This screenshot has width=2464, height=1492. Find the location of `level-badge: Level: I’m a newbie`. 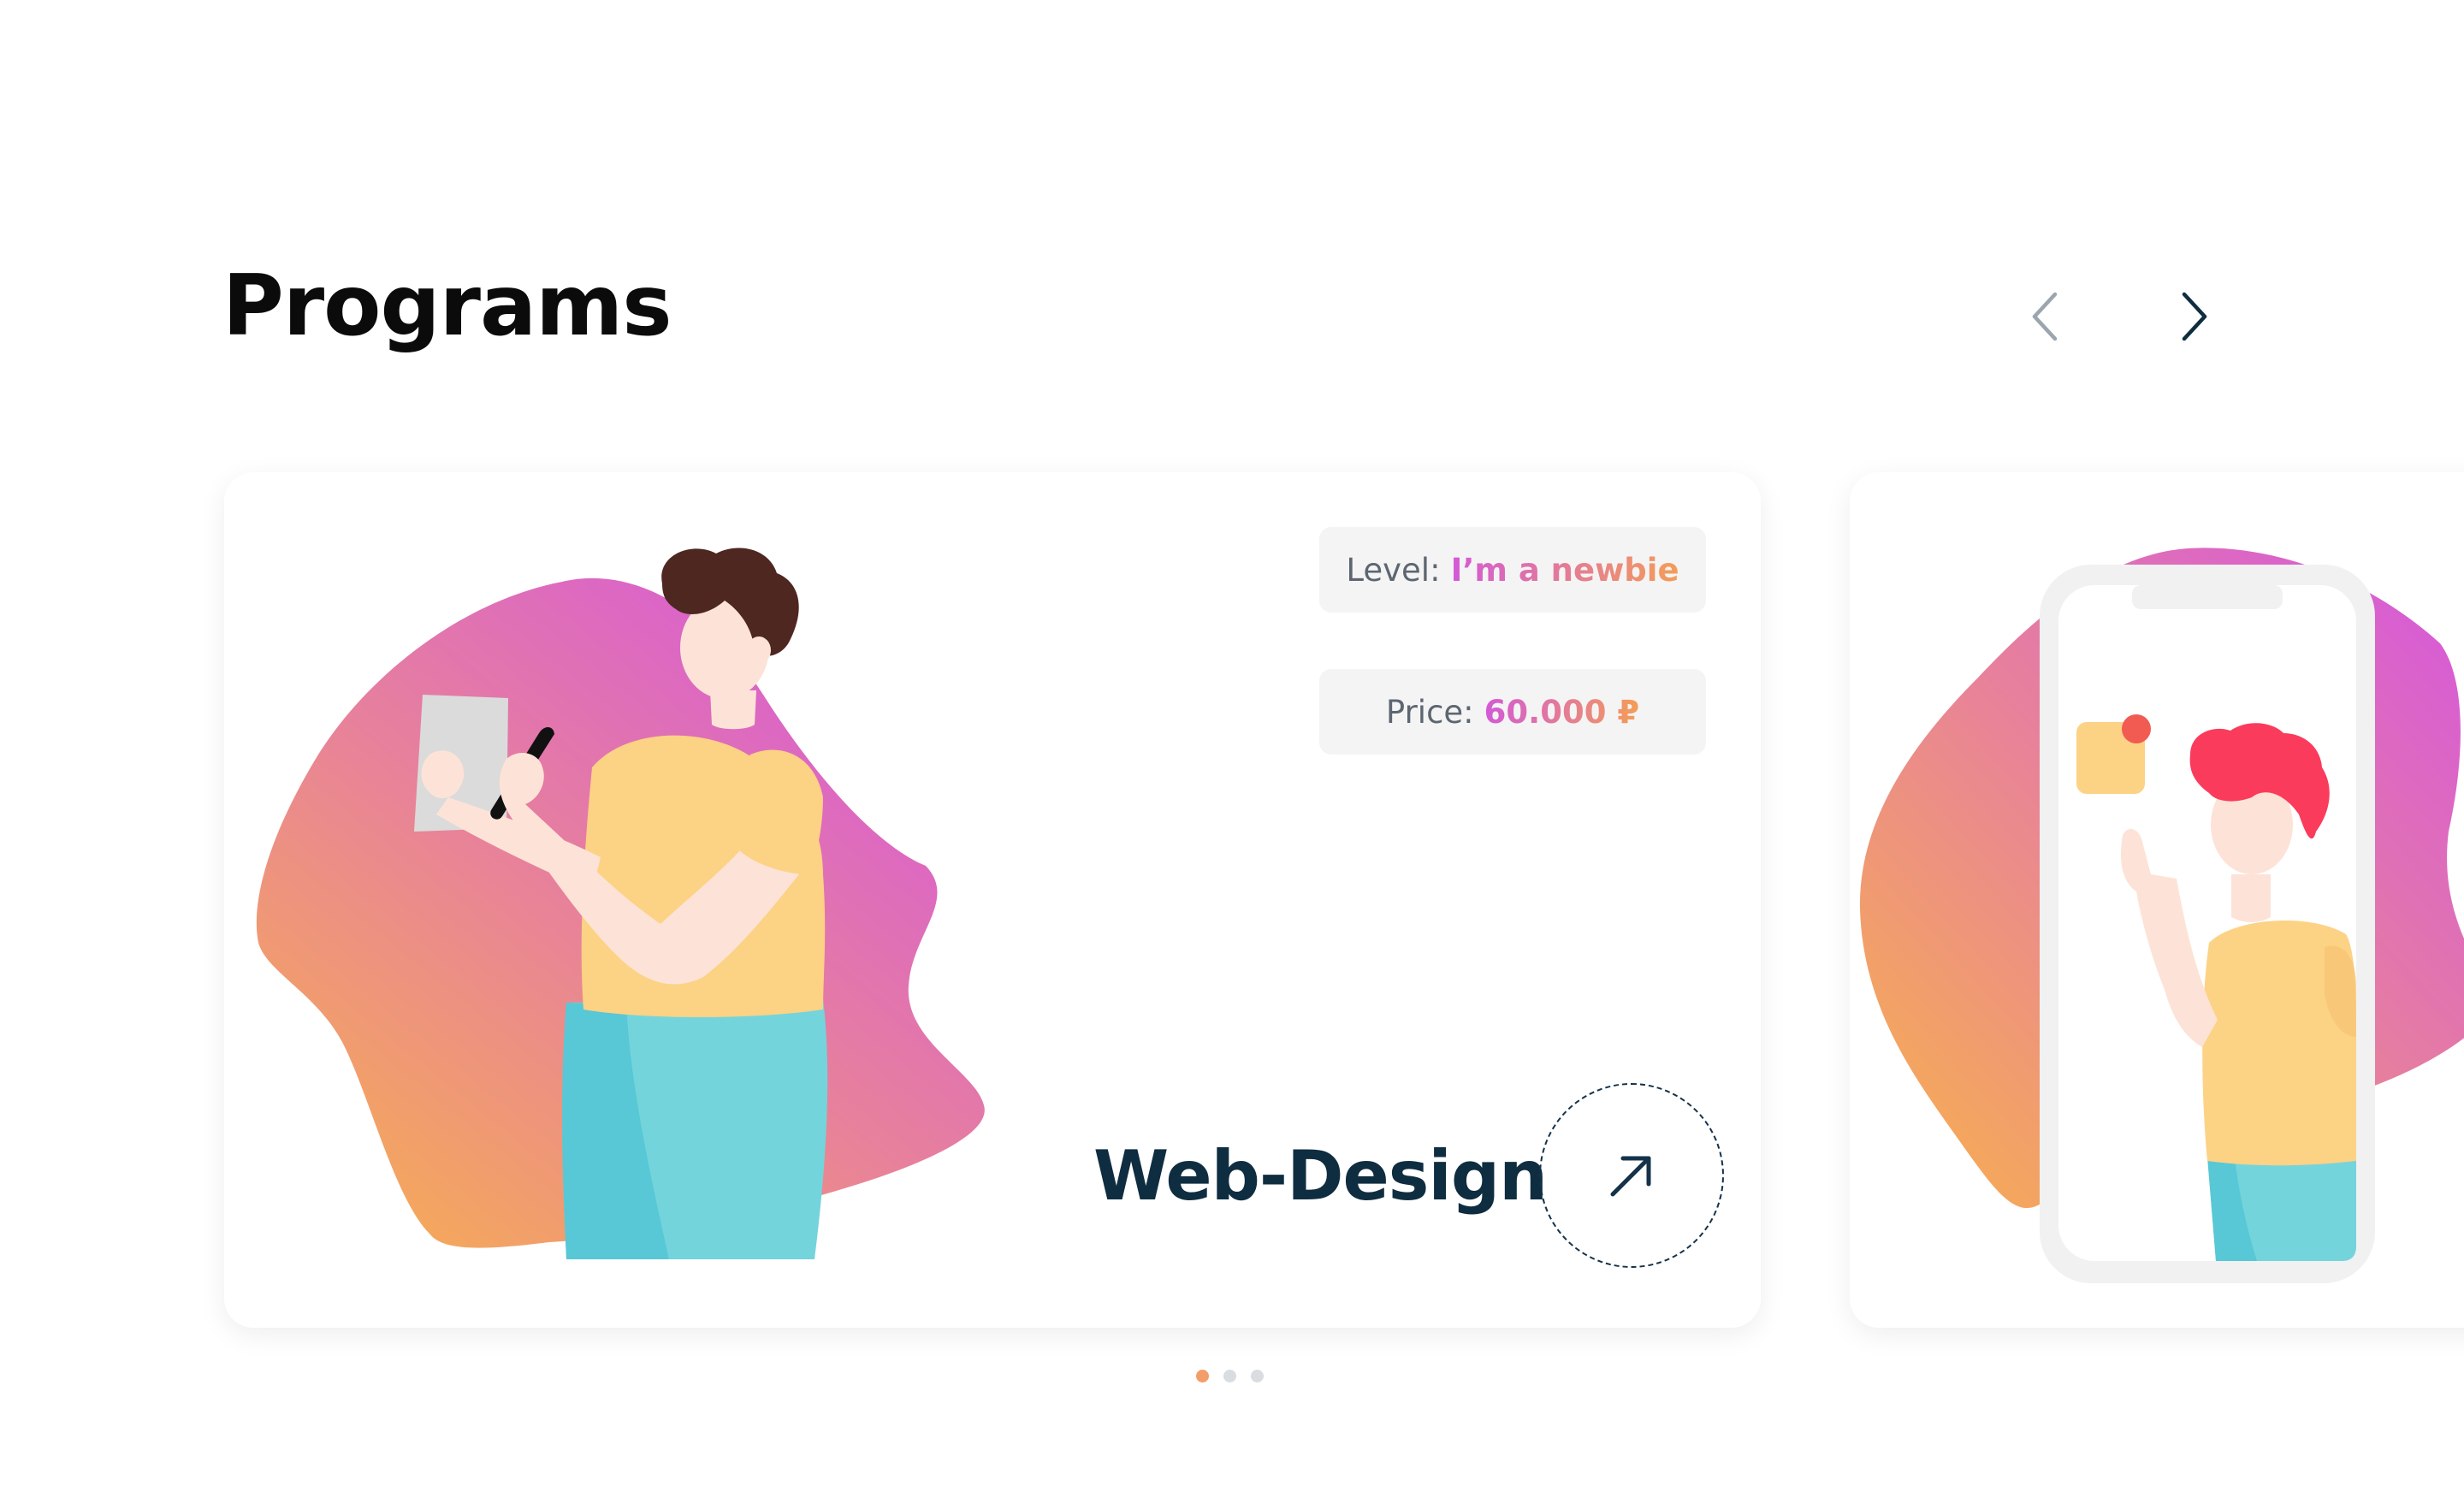

level-badge: Level: I’m a newbie is located at coordinates (1512, 570).